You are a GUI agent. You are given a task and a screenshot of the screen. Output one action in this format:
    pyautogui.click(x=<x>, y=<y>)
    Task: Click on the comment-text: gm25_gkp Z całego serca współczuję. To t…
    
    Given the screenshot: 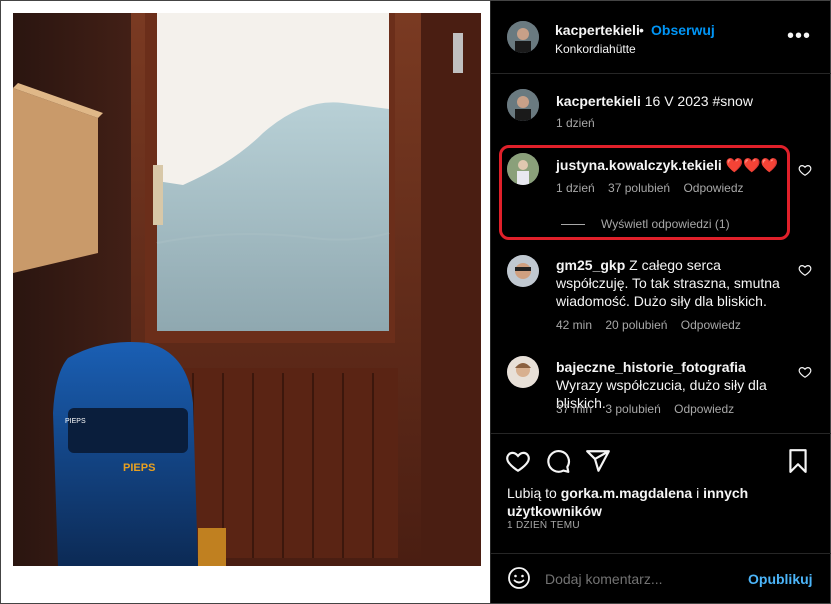 What is the action you would take?
    pyautogui.click(x=673, y=283)
    